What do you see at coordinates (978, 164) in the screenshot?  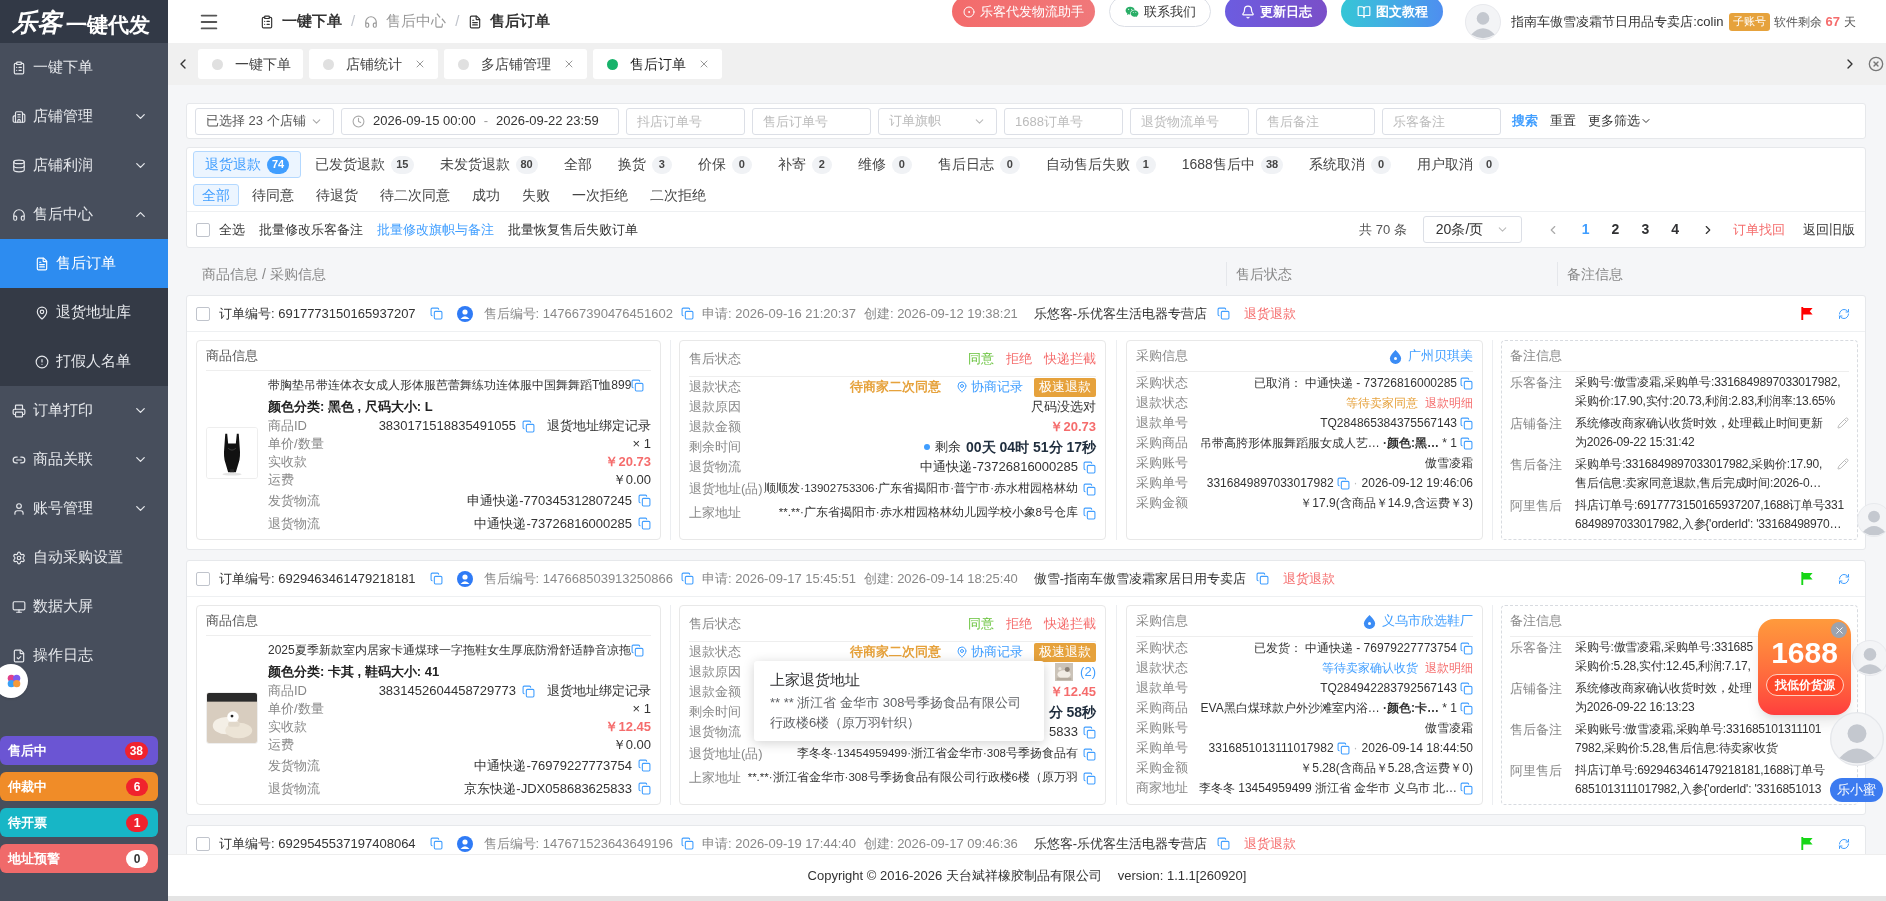 I see `filter-tab: 售后日志 0` at bounding box center [978, 164].